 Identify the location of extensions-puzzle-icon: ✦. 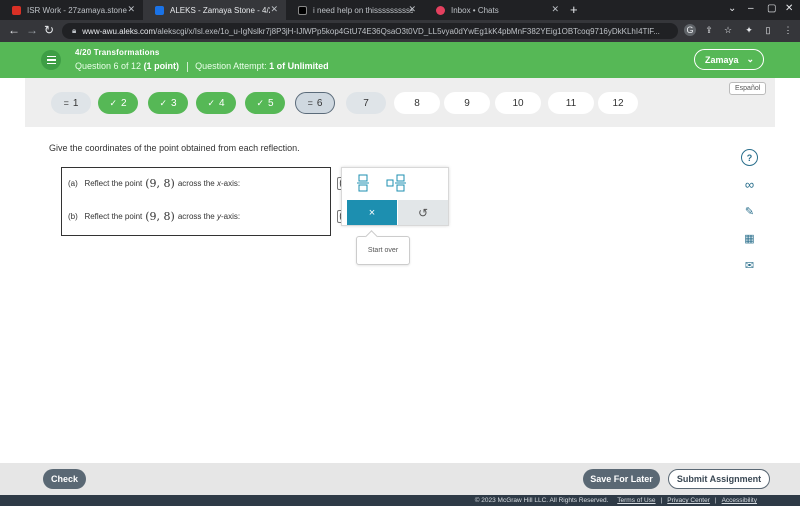
(749, 30).